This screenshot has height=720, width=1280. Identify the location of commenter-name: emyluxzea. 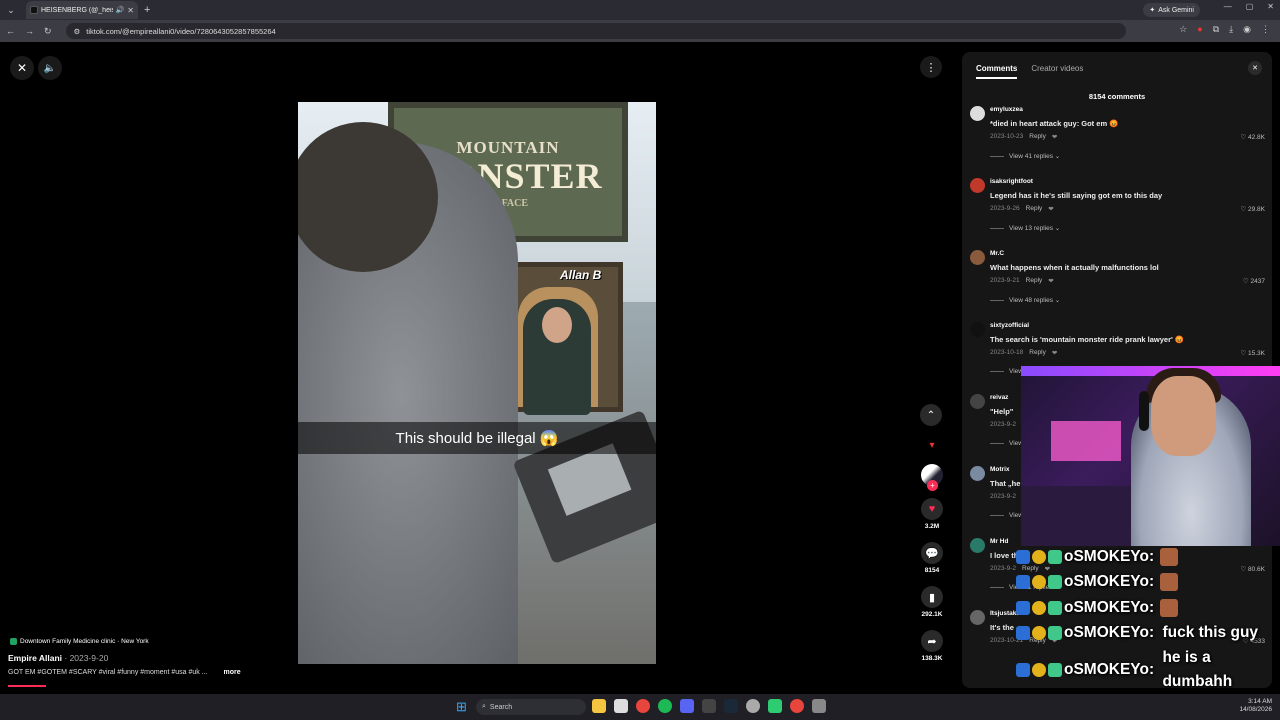
(1006, 109).